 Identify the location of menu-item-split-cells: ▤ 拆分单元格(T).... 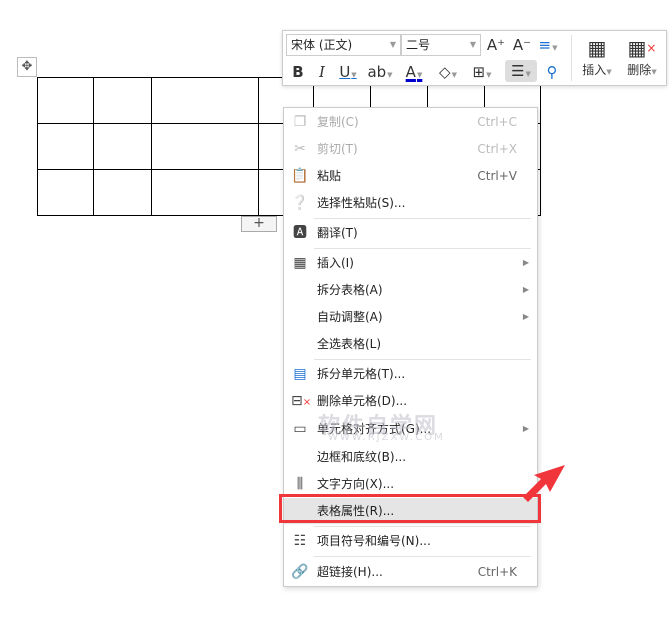
(410, 374).